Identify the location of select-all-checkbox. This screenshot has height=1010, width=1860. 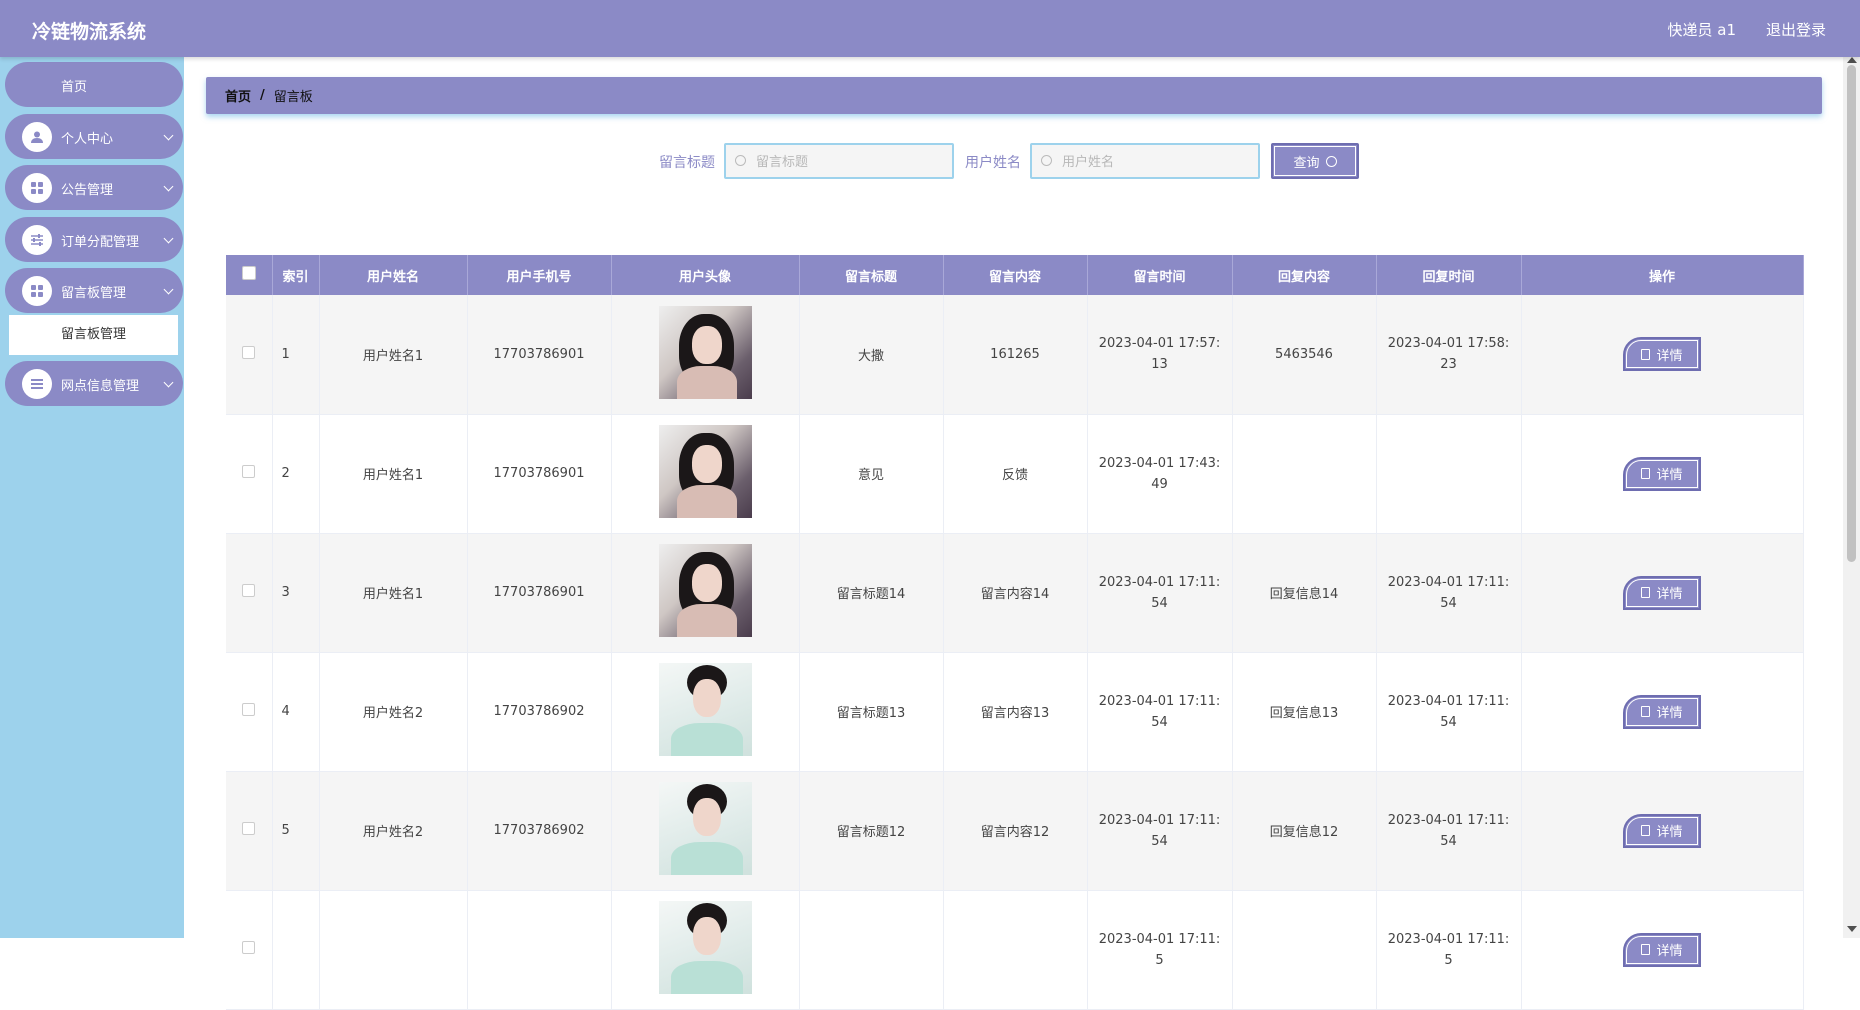
(248, 273).